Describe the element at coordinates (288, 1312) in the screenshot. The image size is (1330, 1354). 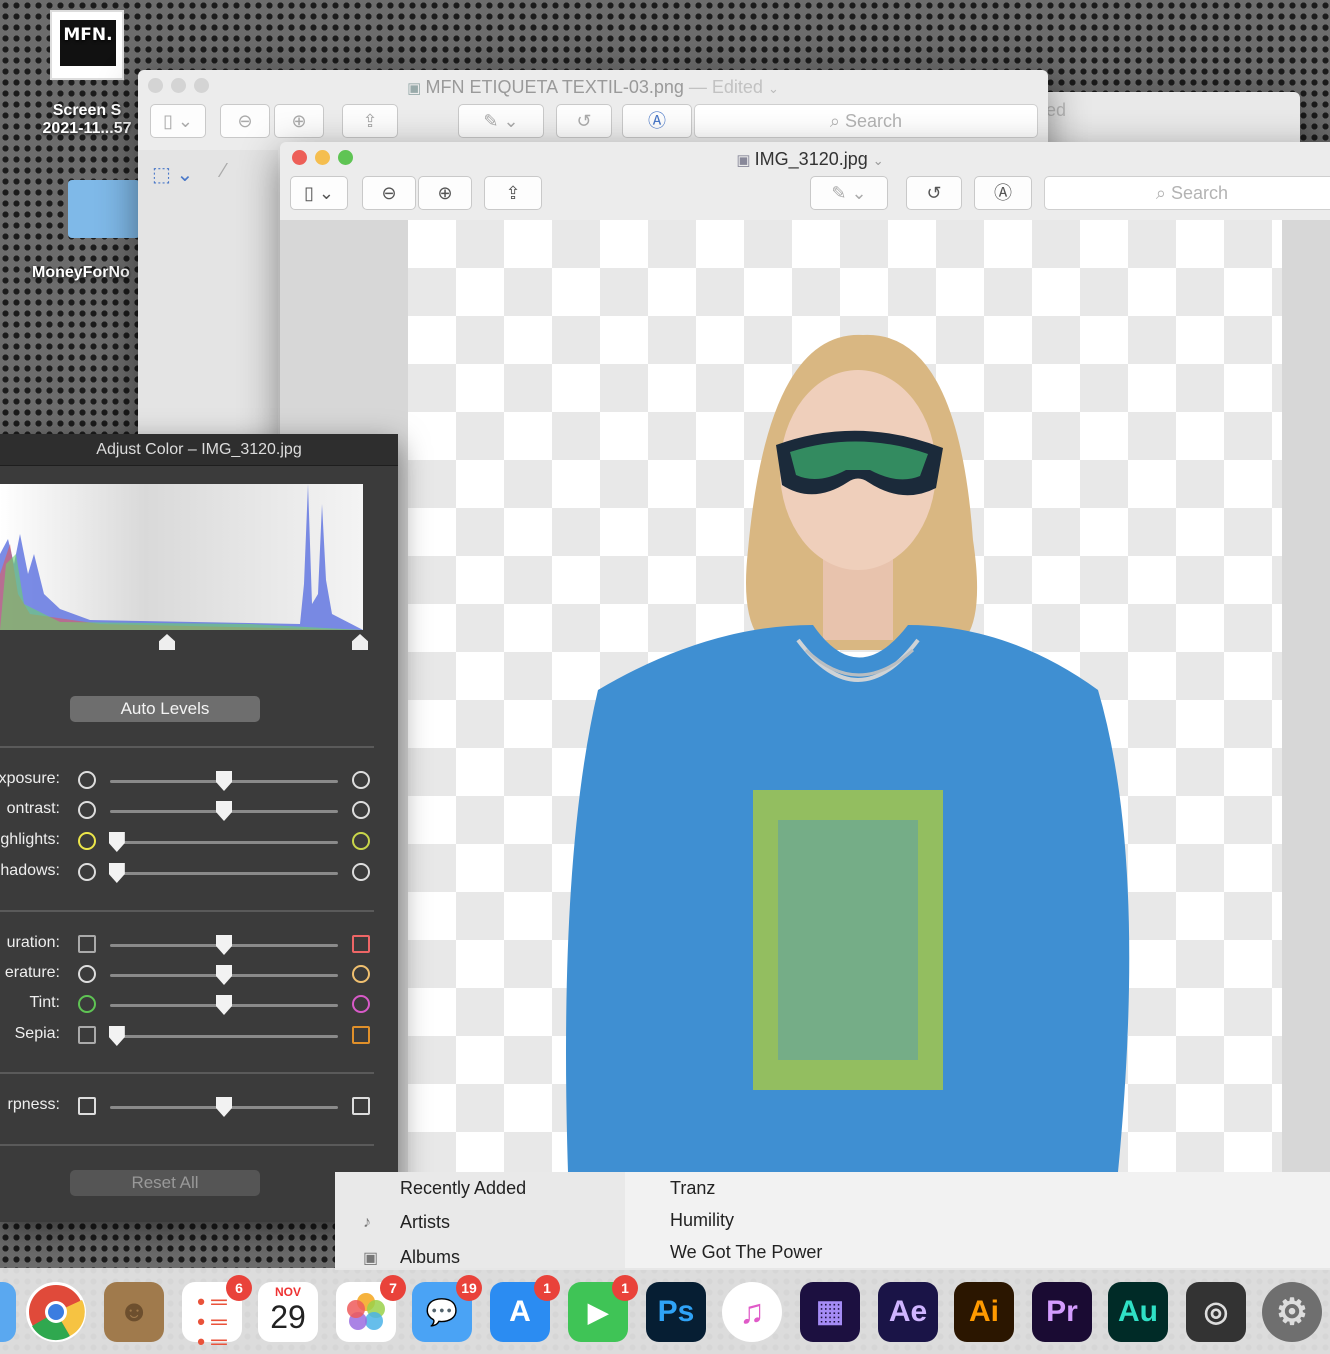
I see `dock-calendar: NOV 29` at that location.